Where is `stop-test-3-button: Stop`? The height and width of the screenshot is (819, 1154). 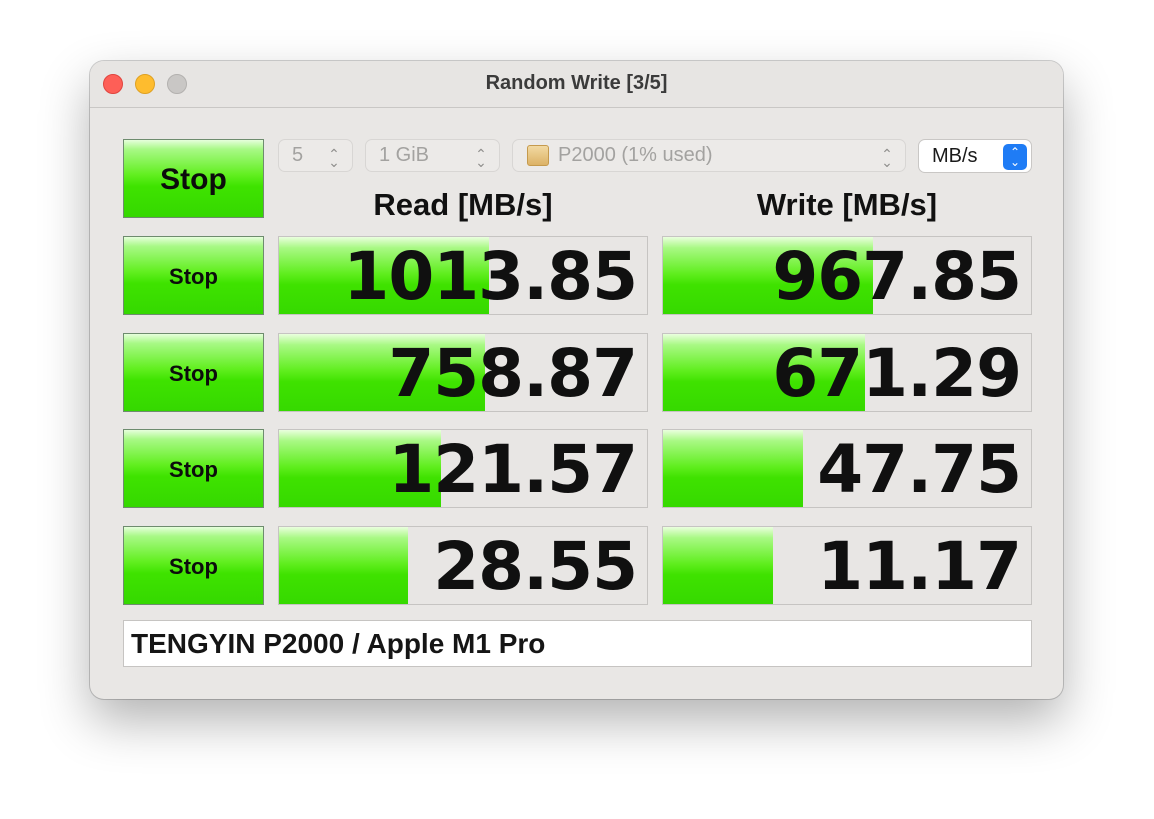 stop-test-3-button: Stop is located at coordinates (193, 468).